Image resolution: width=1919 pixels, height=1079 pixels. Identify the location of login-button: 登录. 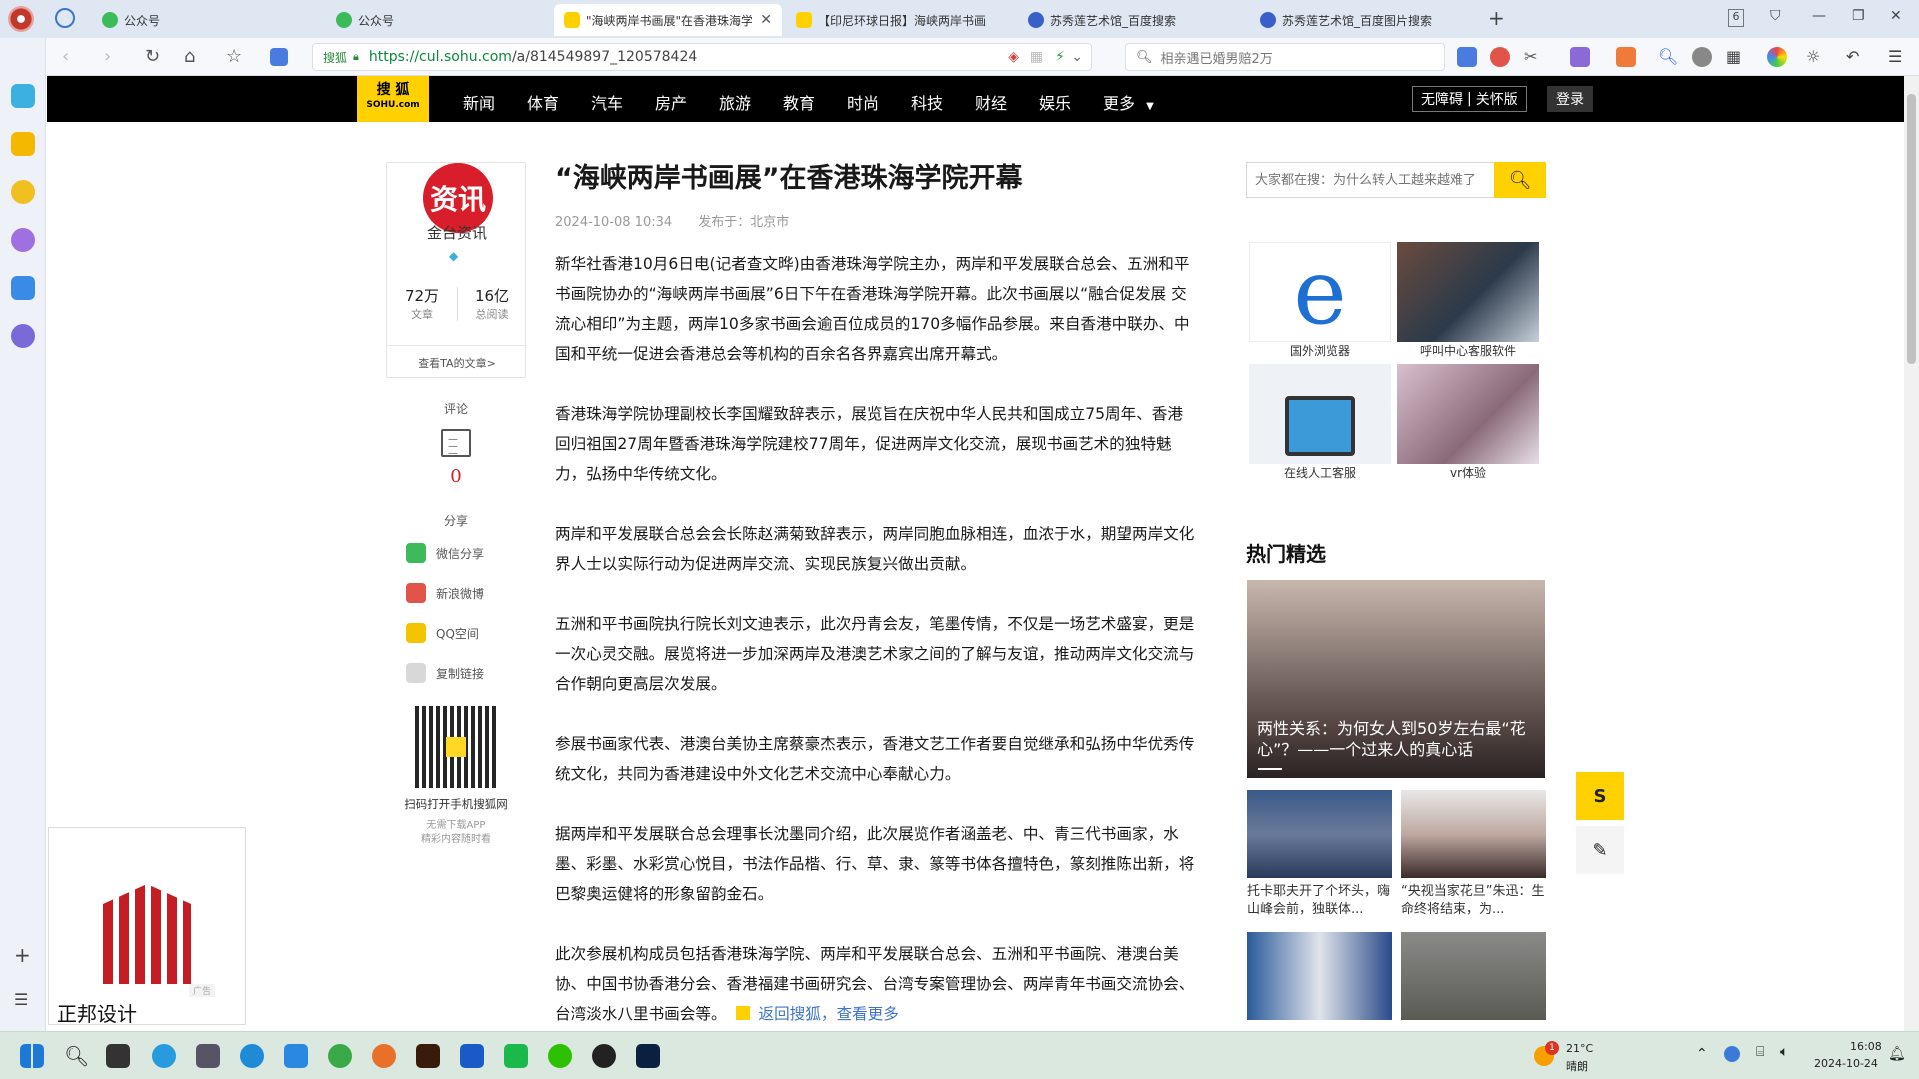
(1570, 99).